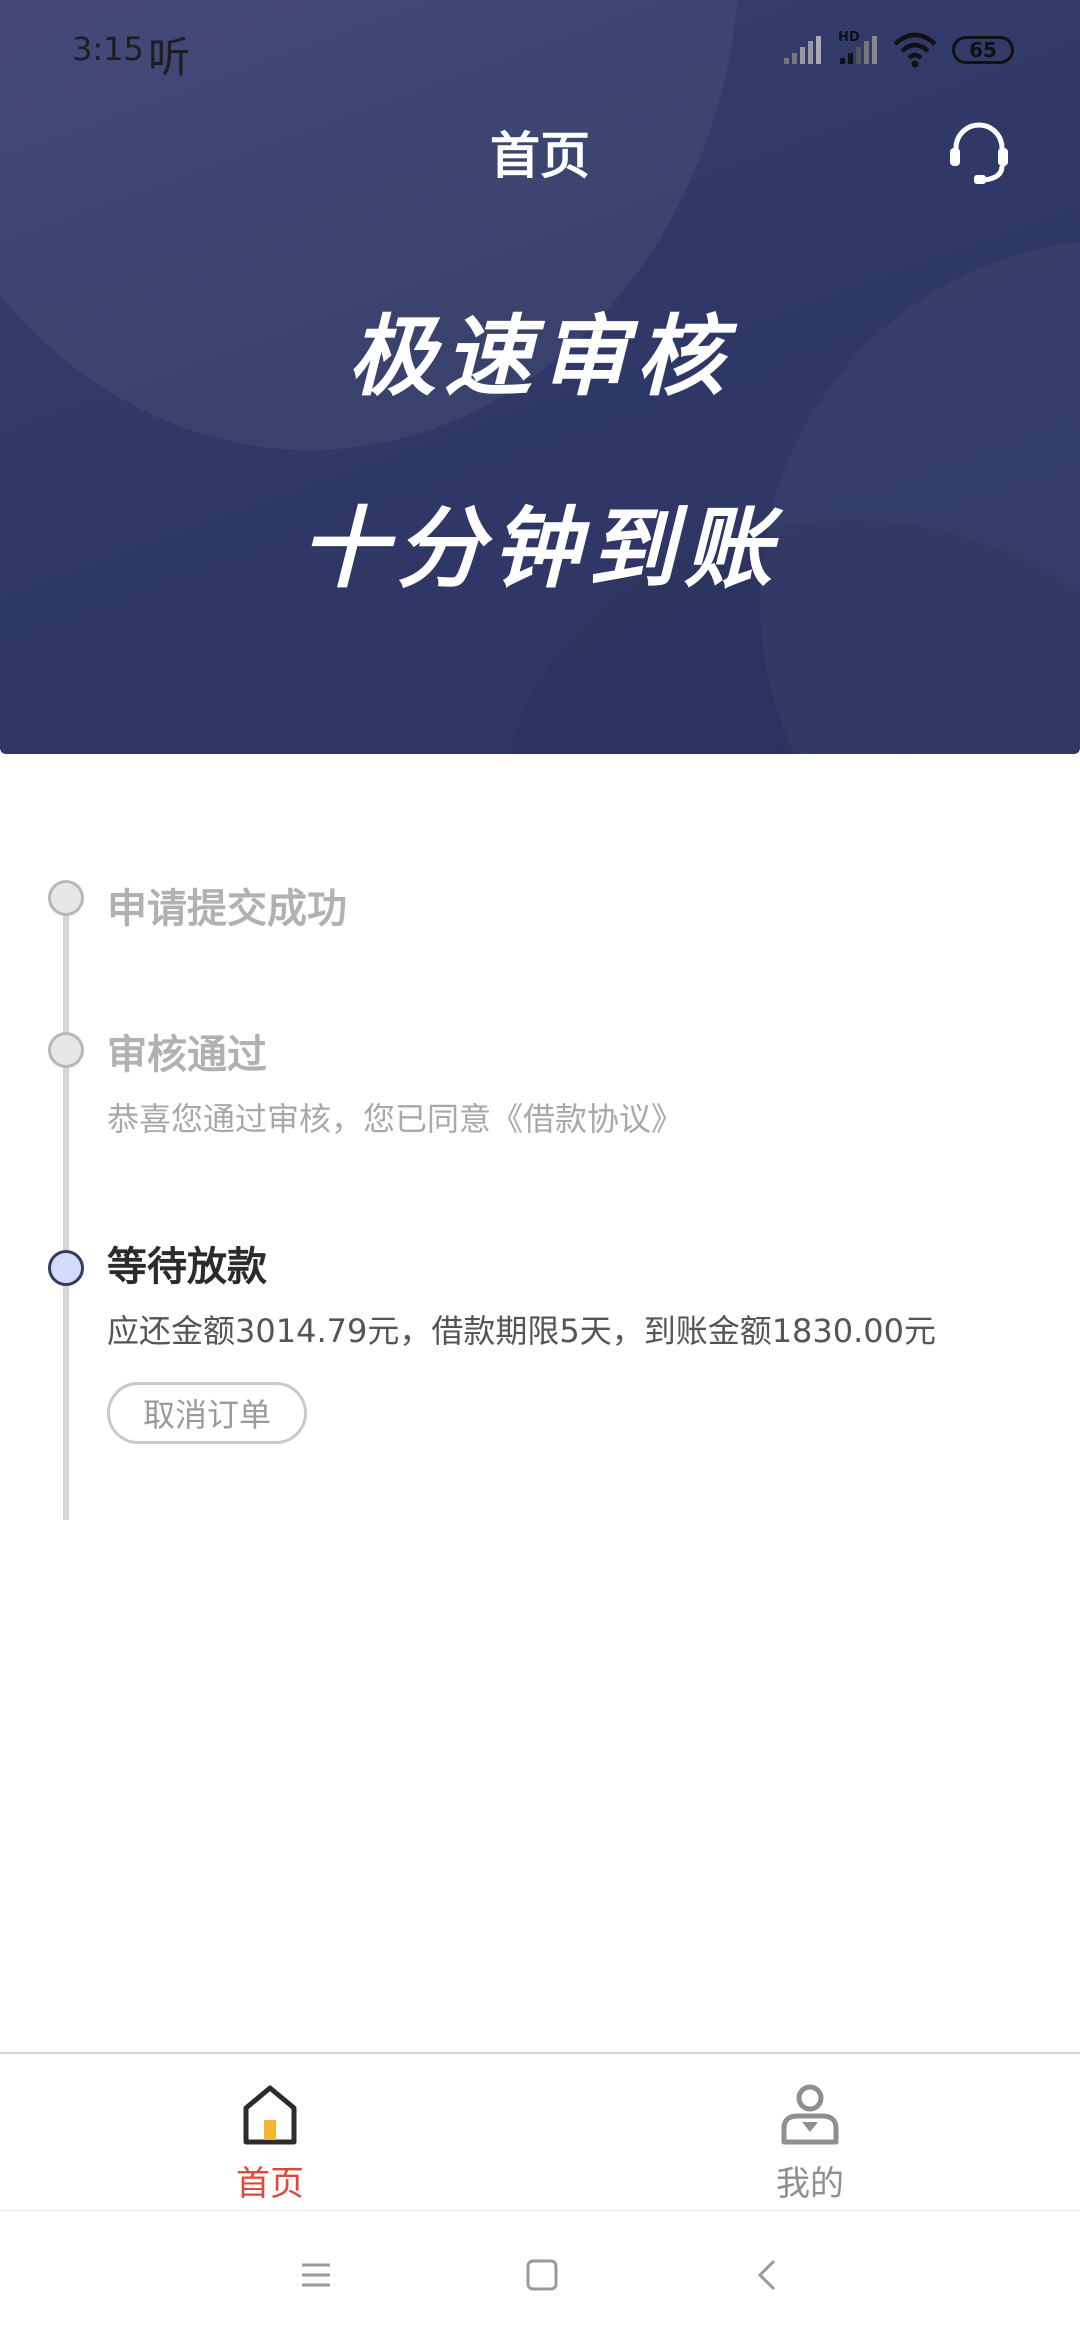 The width and height of the screenshot is (1080, 2340). Describe the element at coordinates (108, 49) in the screenshot. I see `status-time: 3:15` at that location.